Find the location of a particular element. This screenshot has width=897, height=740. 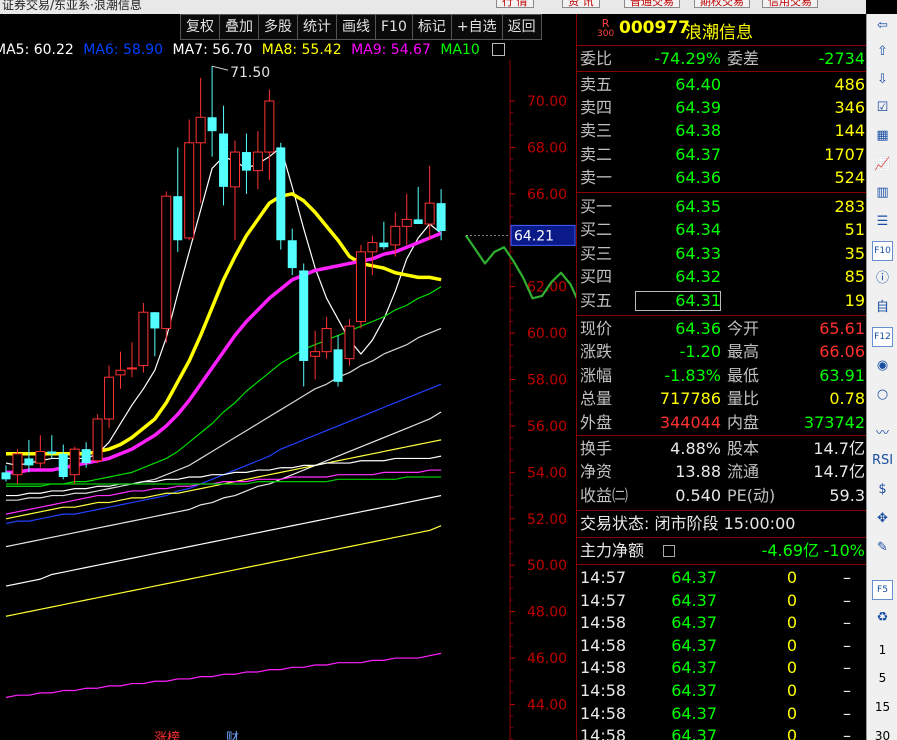

tick-time: 14:58 is located at coordinates (603, 733).